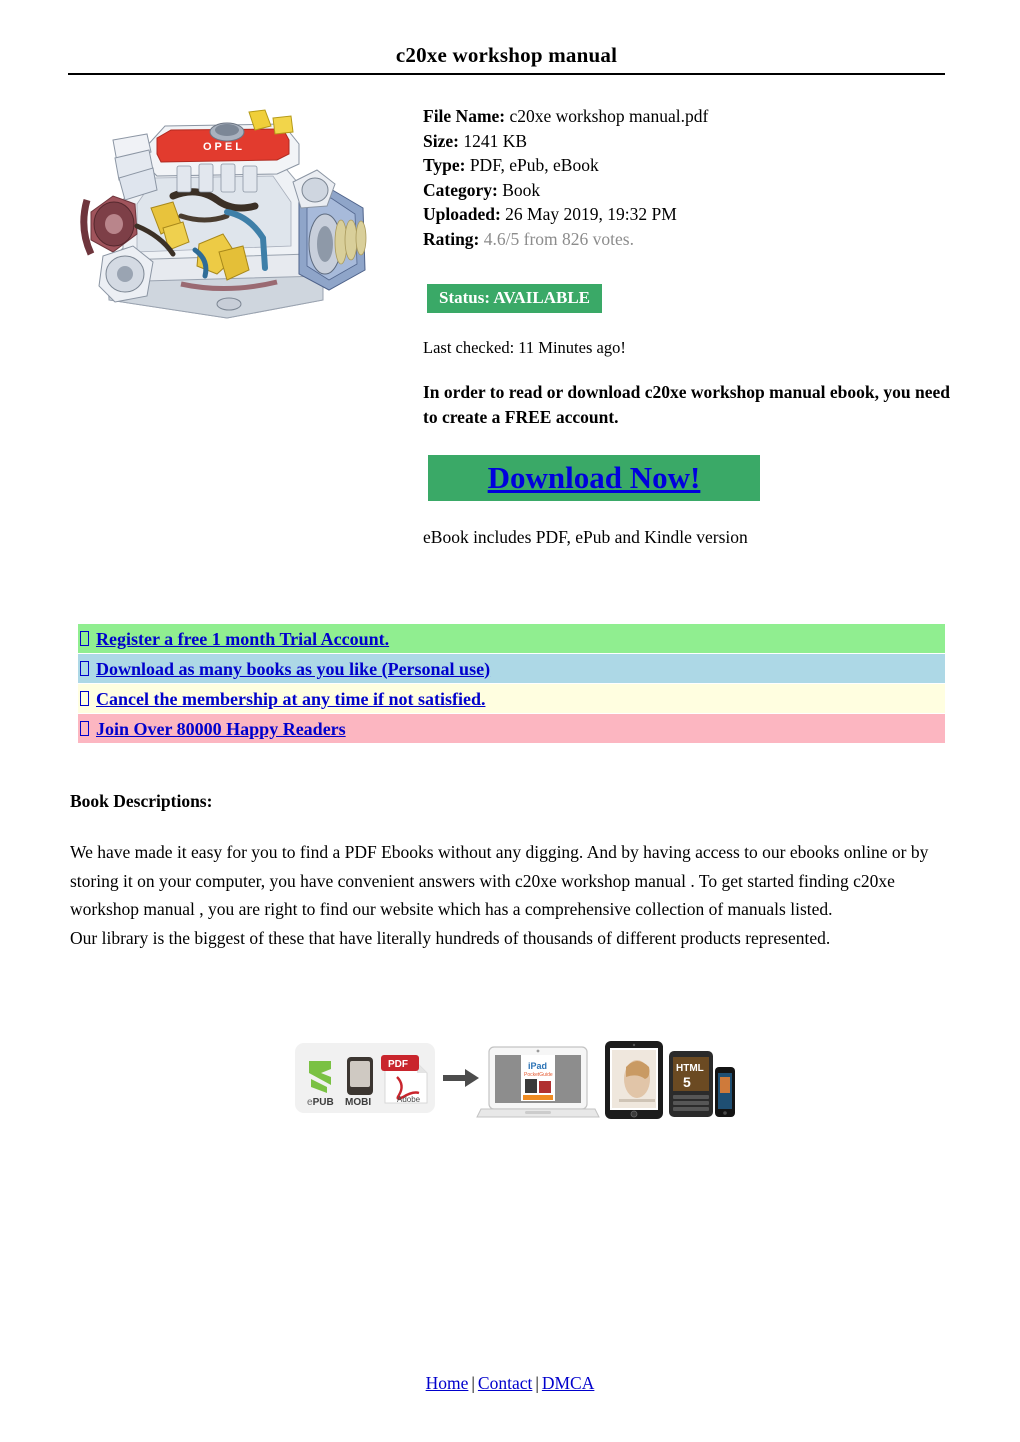  What do you see at coordinates (511, 728) in the screenshot?
I see `benefit-row-join: Join Over 80000 Happy Readers` at bounding box center [511, 728].